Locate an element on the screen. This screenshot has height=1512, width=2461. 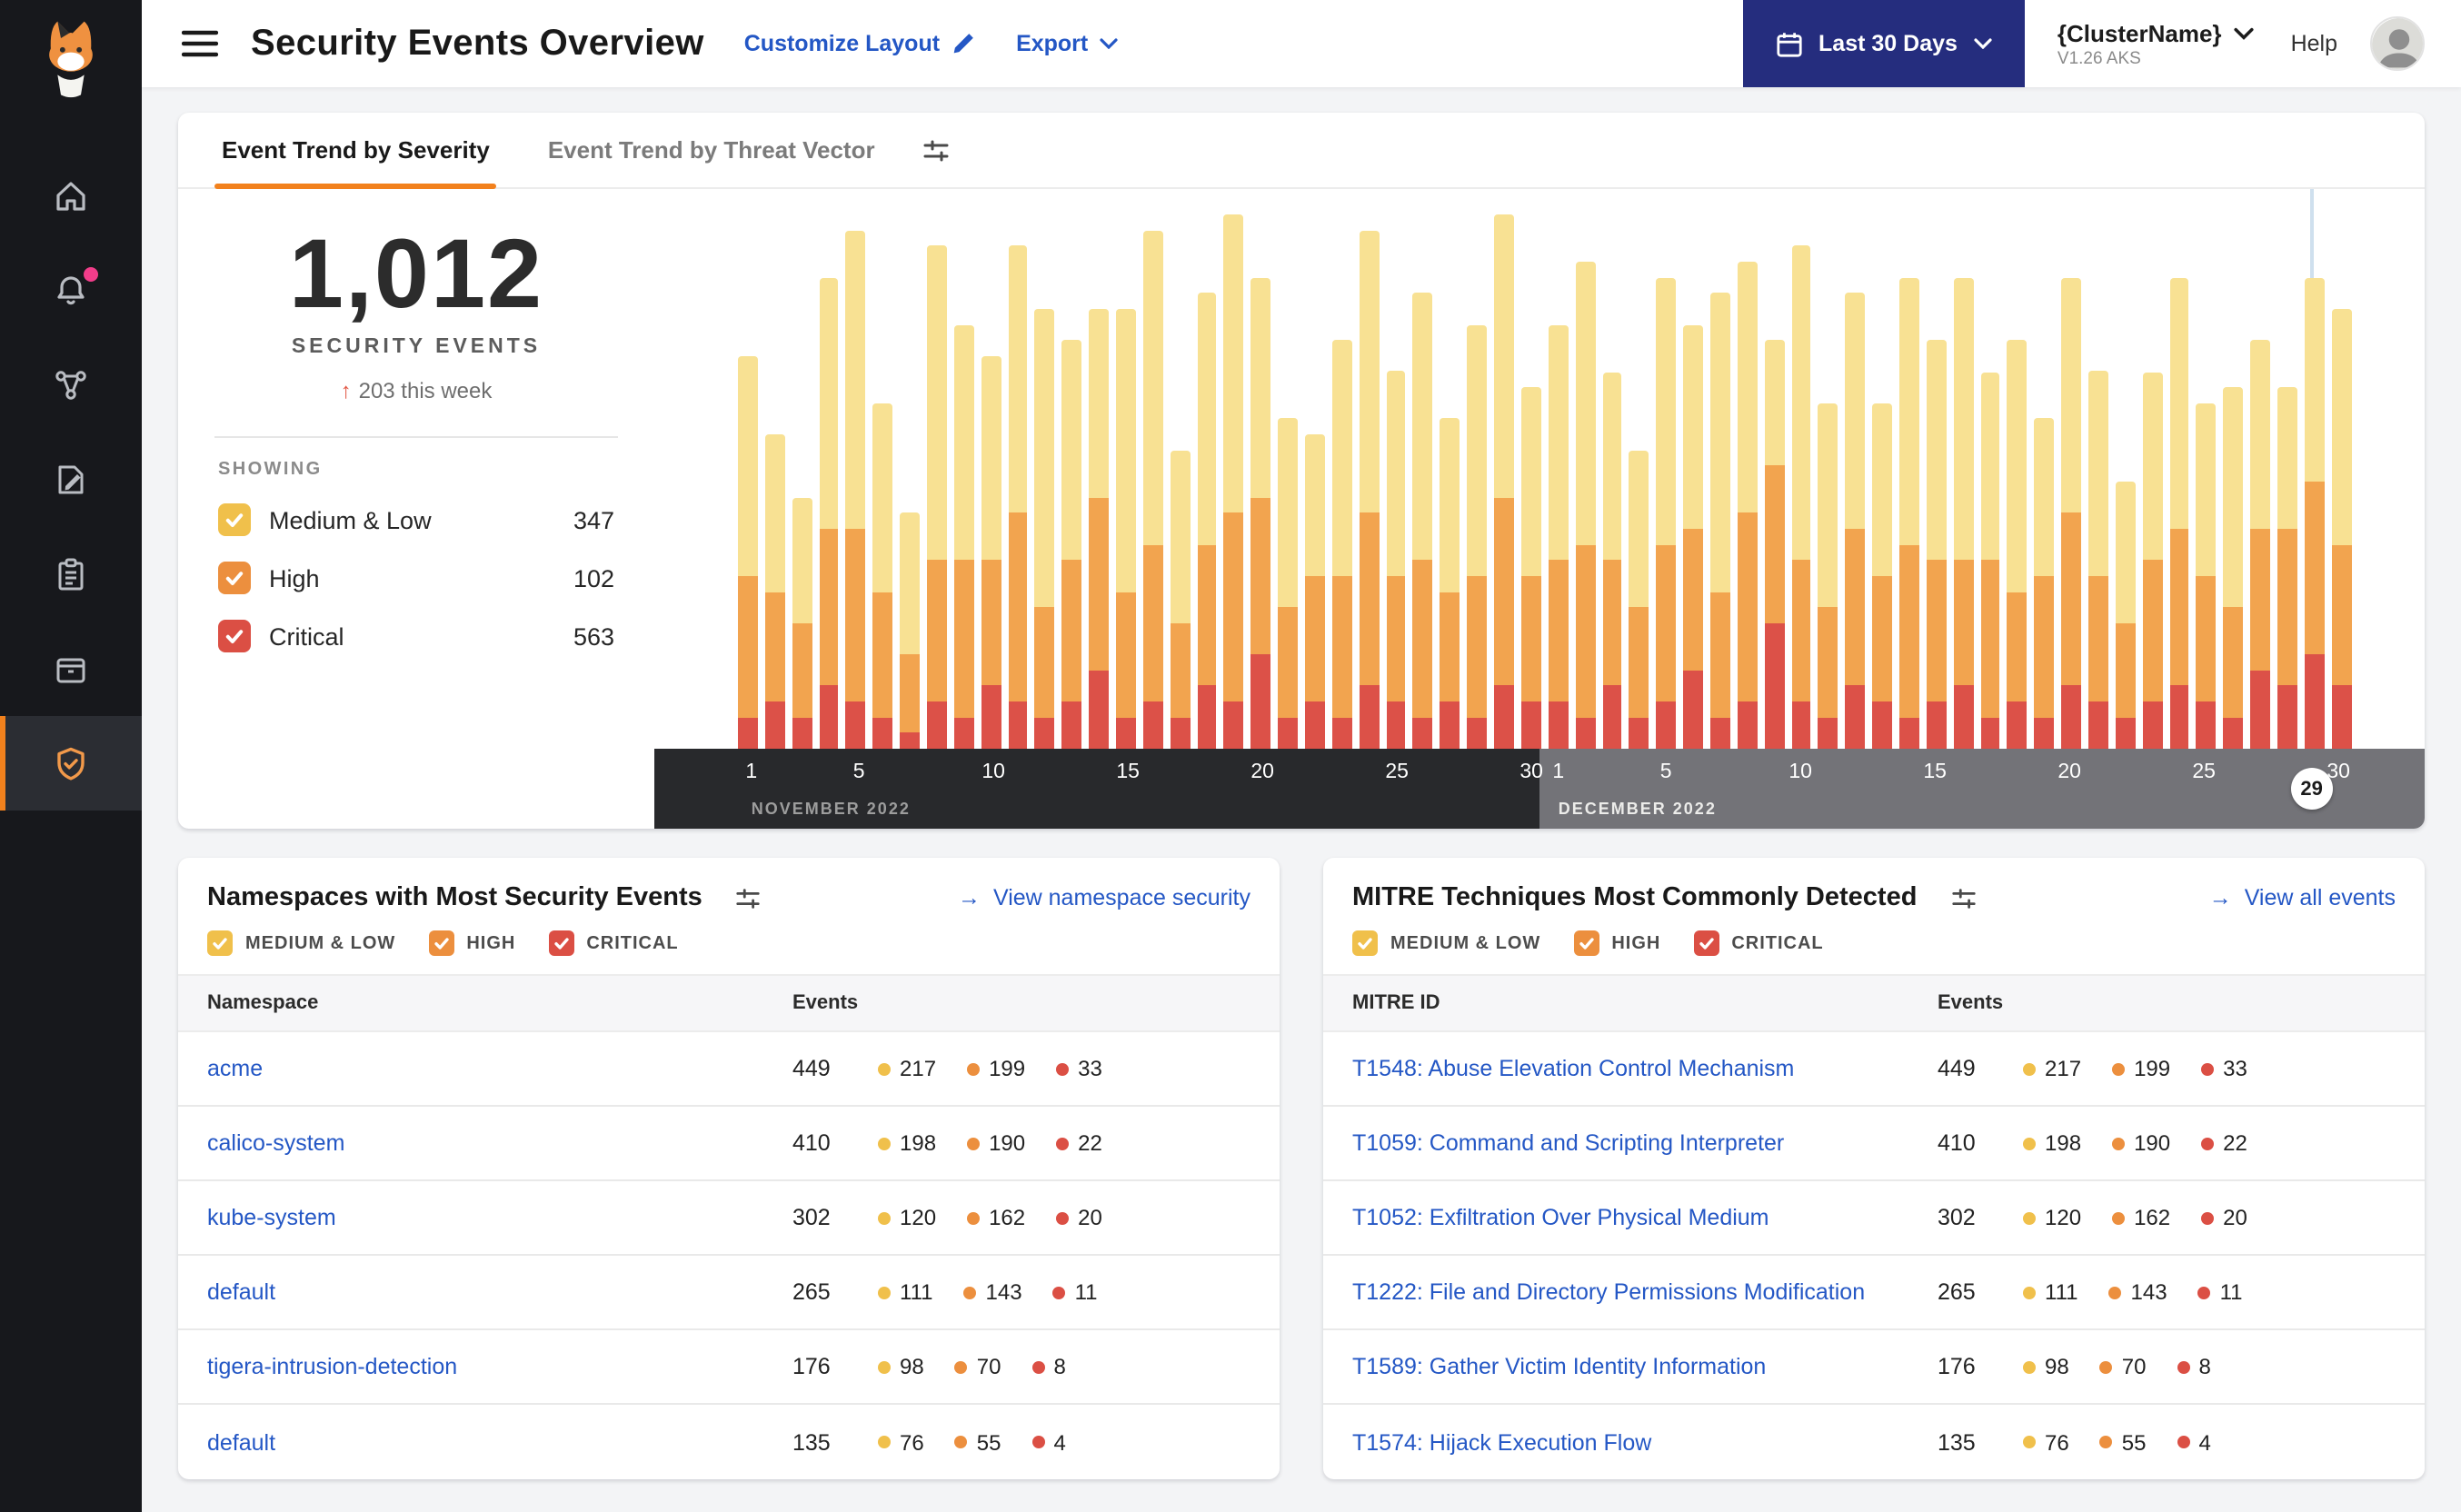
user-avatar is located at coordinates (2397, 43).